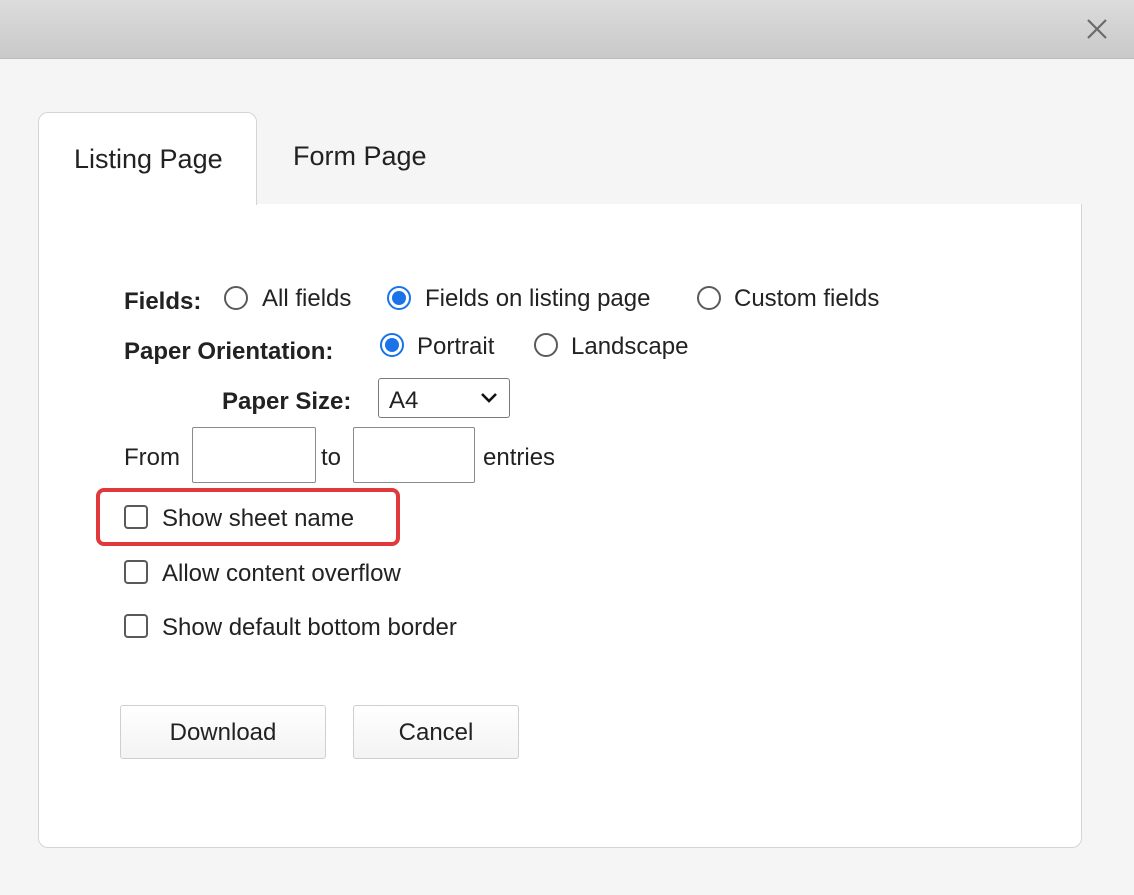  I want to click on show-sheet-name-checkbox, so click(136, 517).